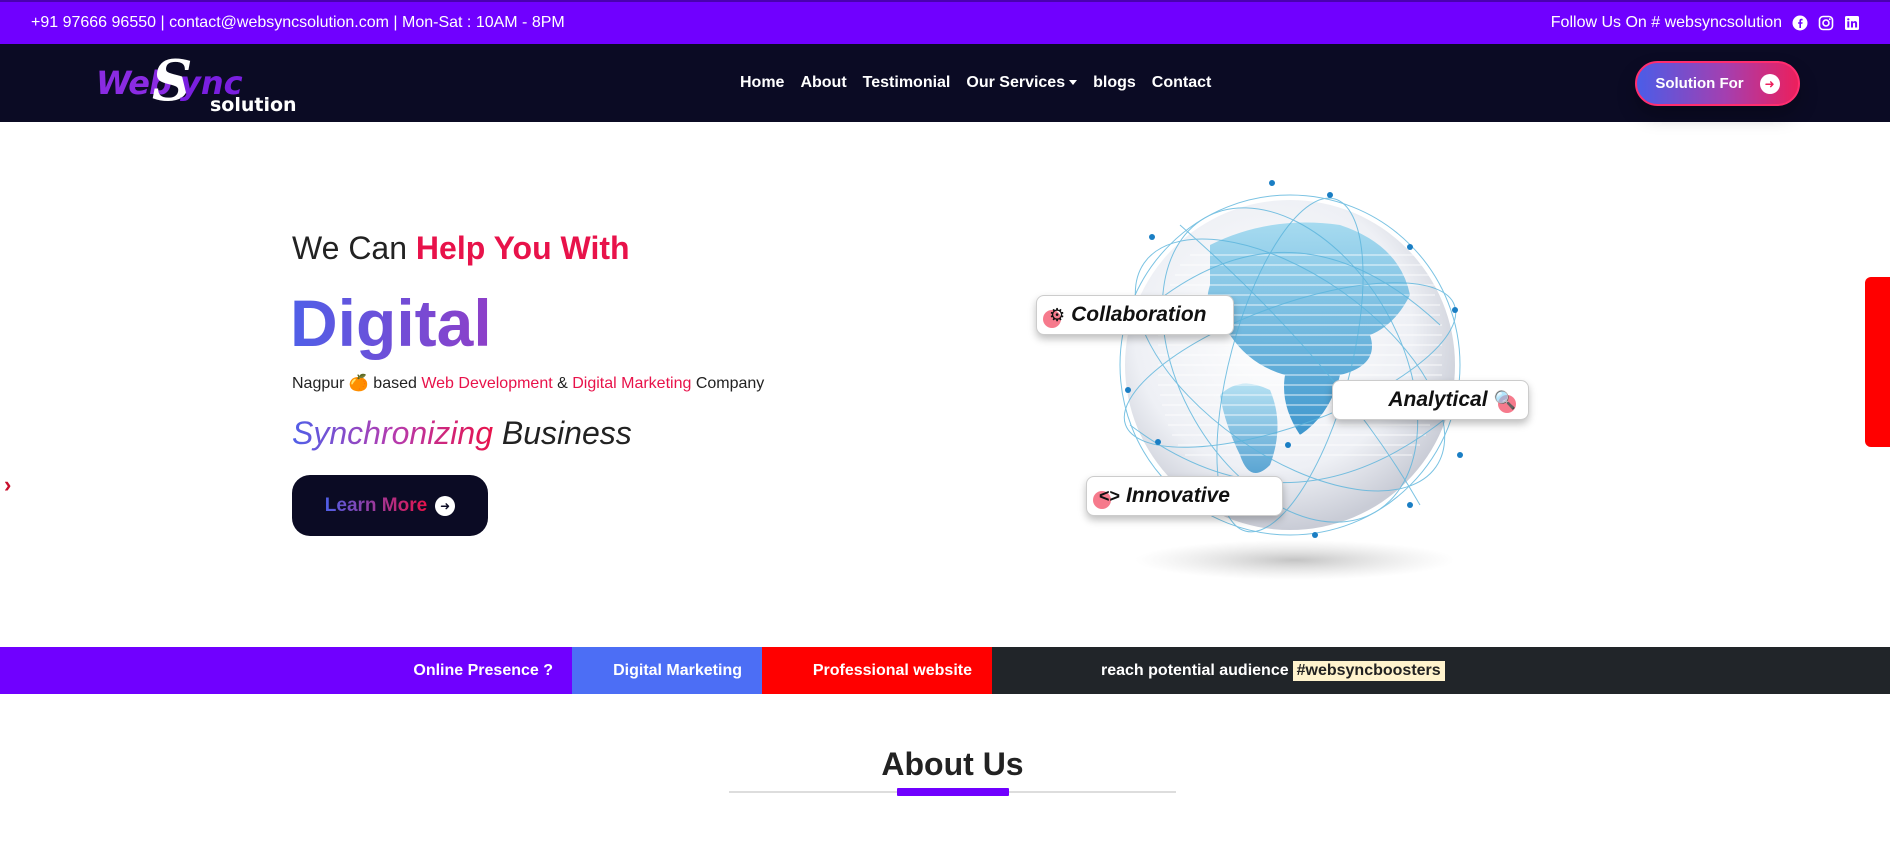  I want to click on hero-headline: Digital, so click(391, 323).